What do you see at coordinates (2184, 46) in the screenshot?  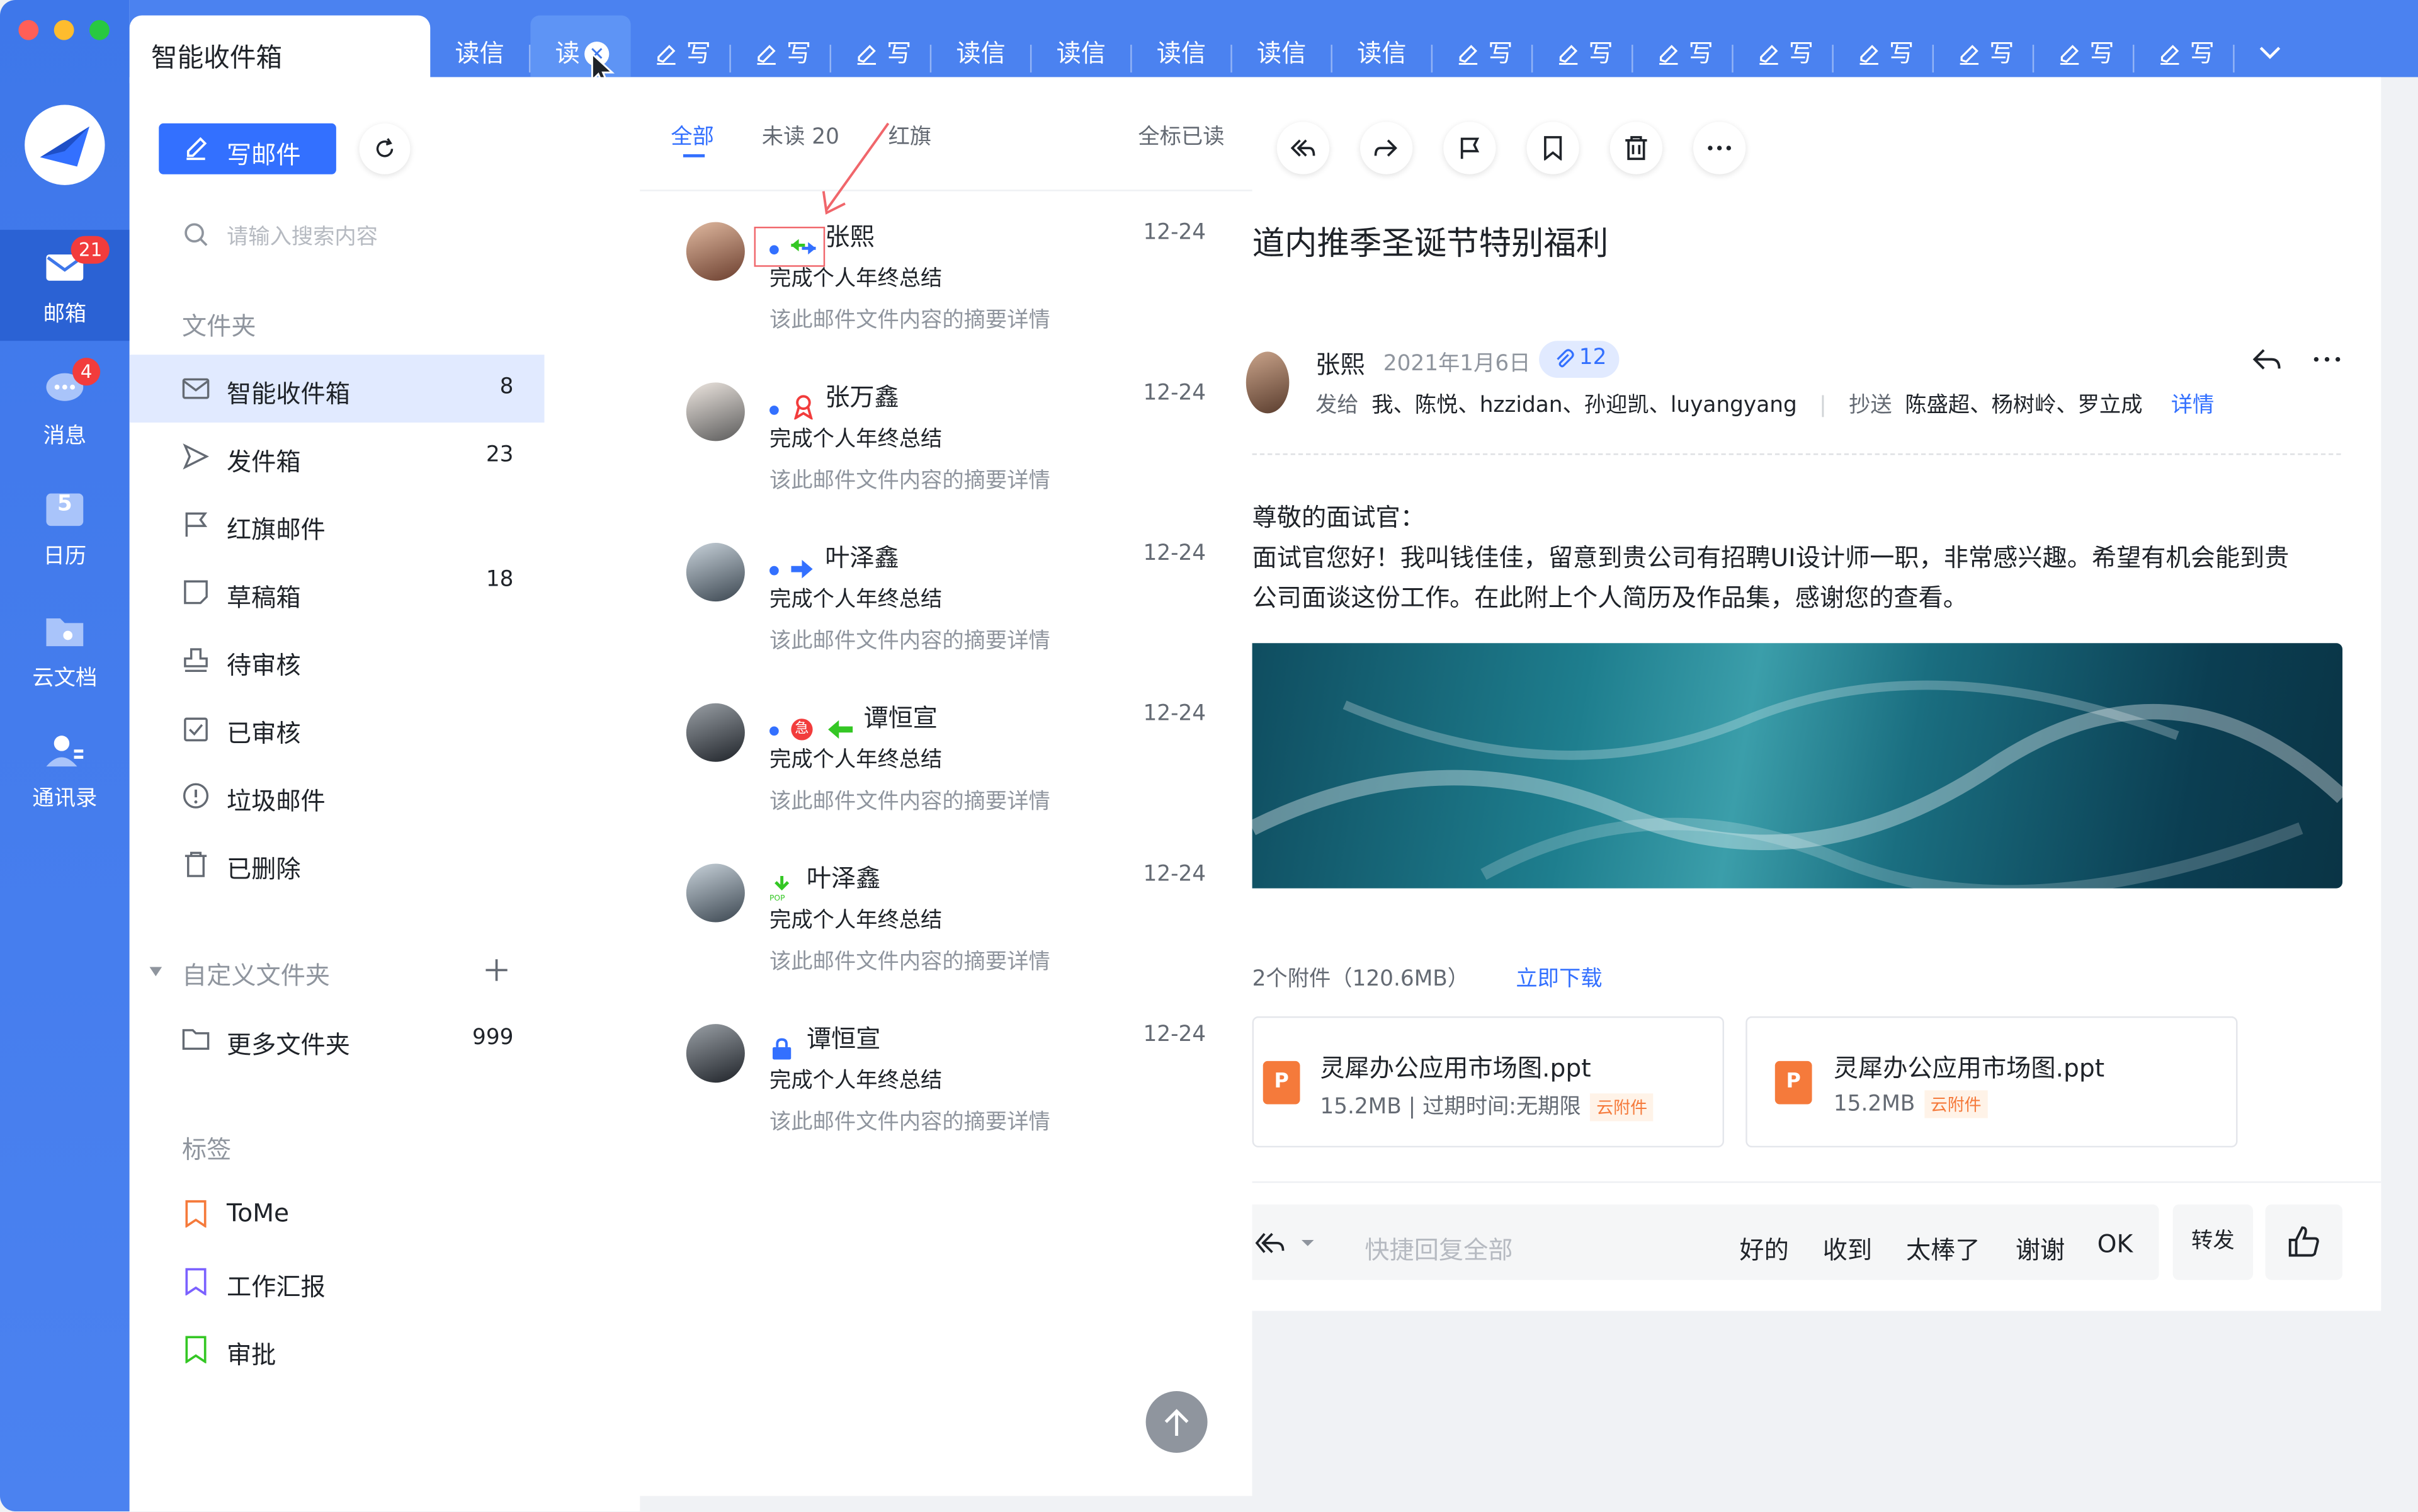 I see `tab-17: 写` at bounding box center [2184, 46].